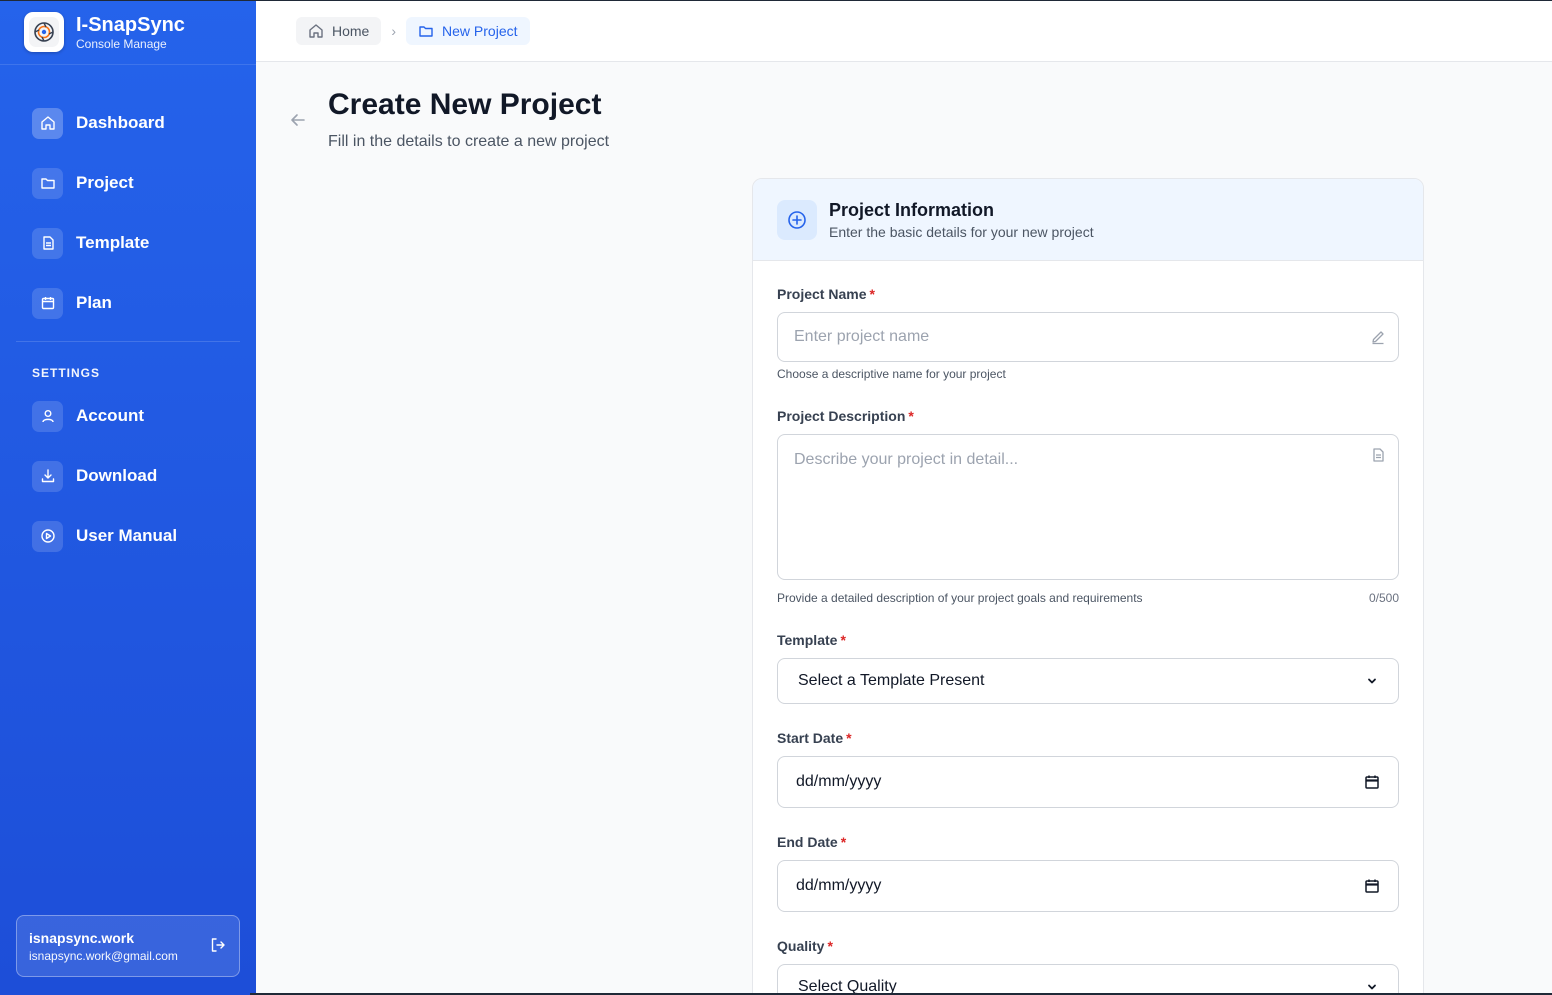  I want to click on camera-icon, so click(44, 32).